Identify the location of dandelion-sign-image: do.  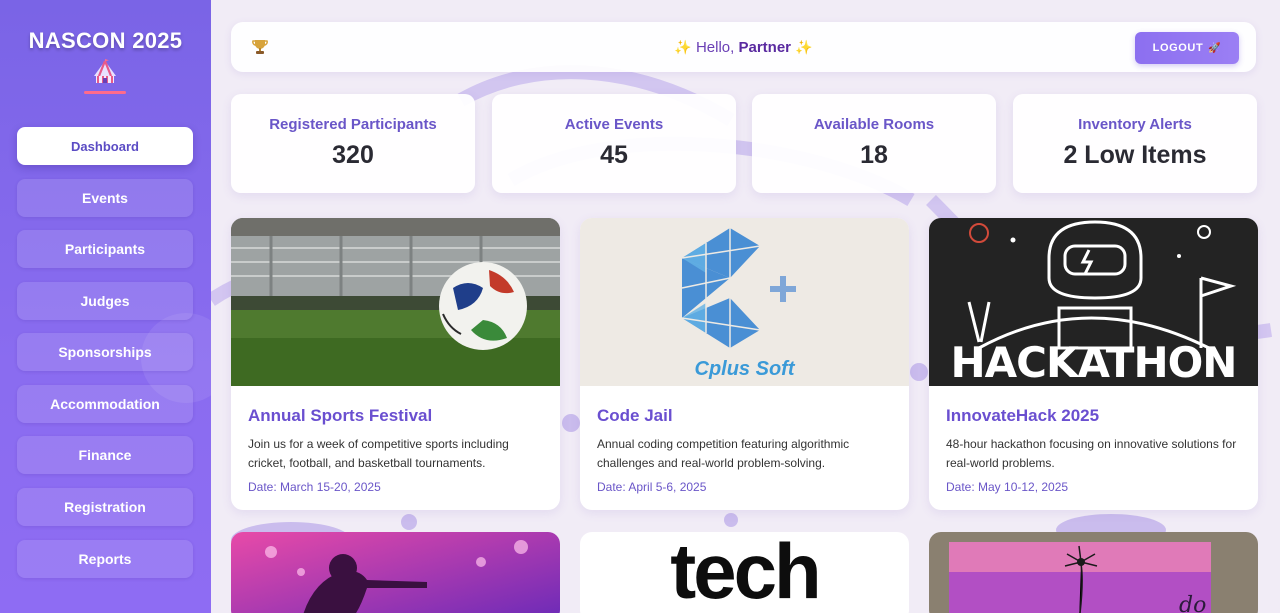
(1093, 572).